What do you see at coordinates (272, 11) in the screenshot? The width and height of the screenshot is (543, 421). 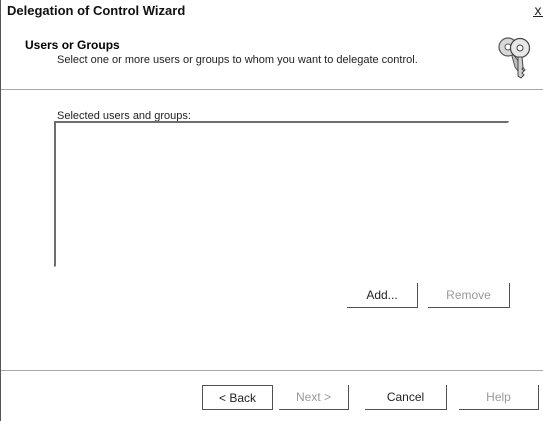 I see `title-bar: Delegation of Control Wizard x` at bounding box center [272, 11].